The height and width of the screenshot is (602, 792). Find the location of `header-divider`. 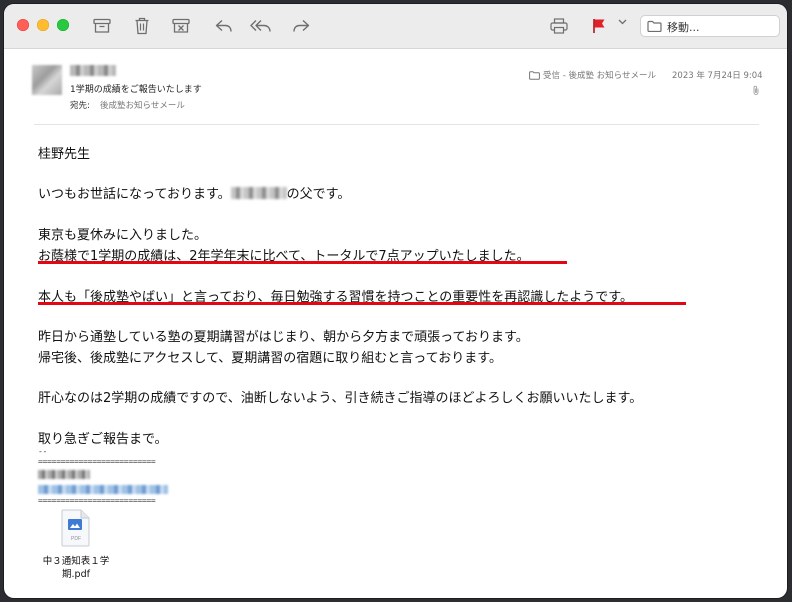

header-divider is located at coordinates (396, 124).